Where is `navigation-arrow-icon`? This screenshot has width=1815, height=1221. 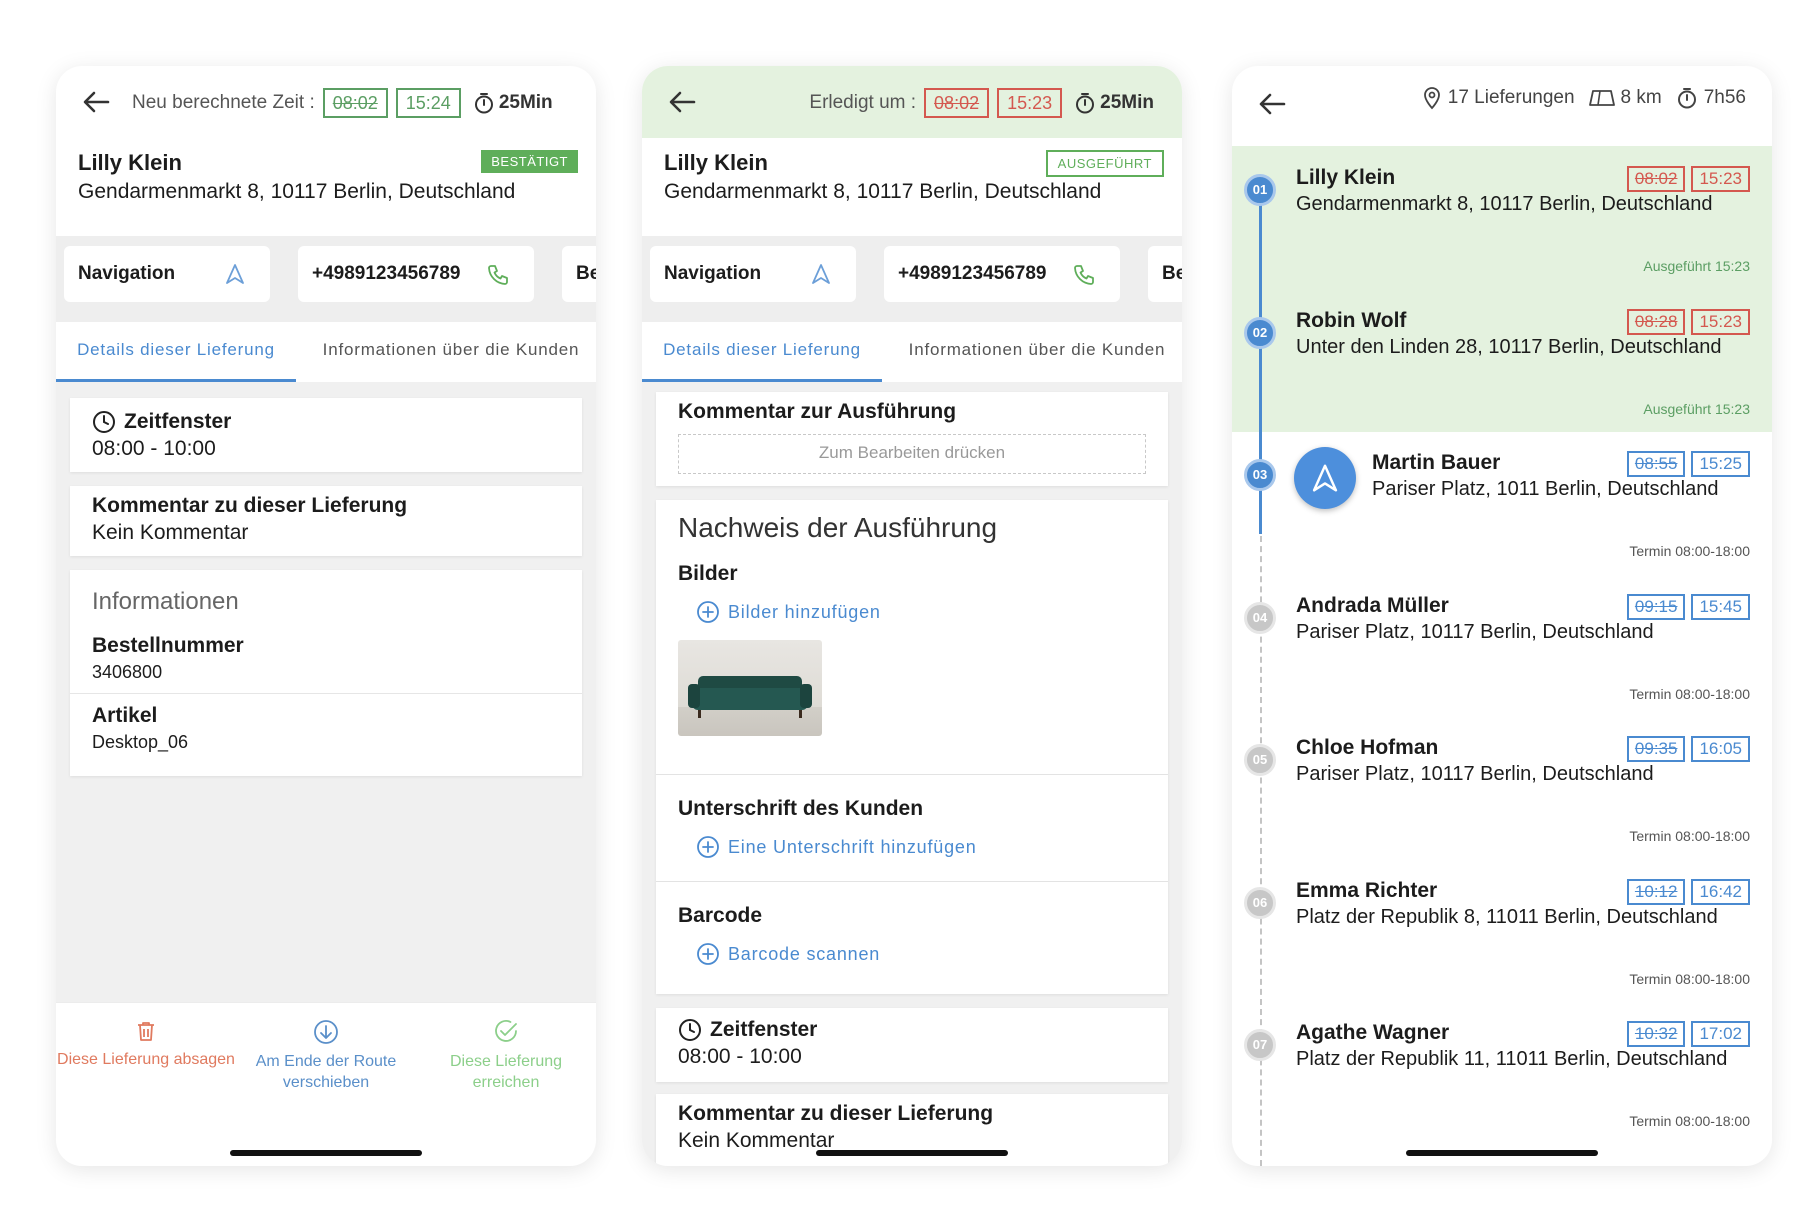 navigation-arrow-icon is located at coordinates (821, 274).